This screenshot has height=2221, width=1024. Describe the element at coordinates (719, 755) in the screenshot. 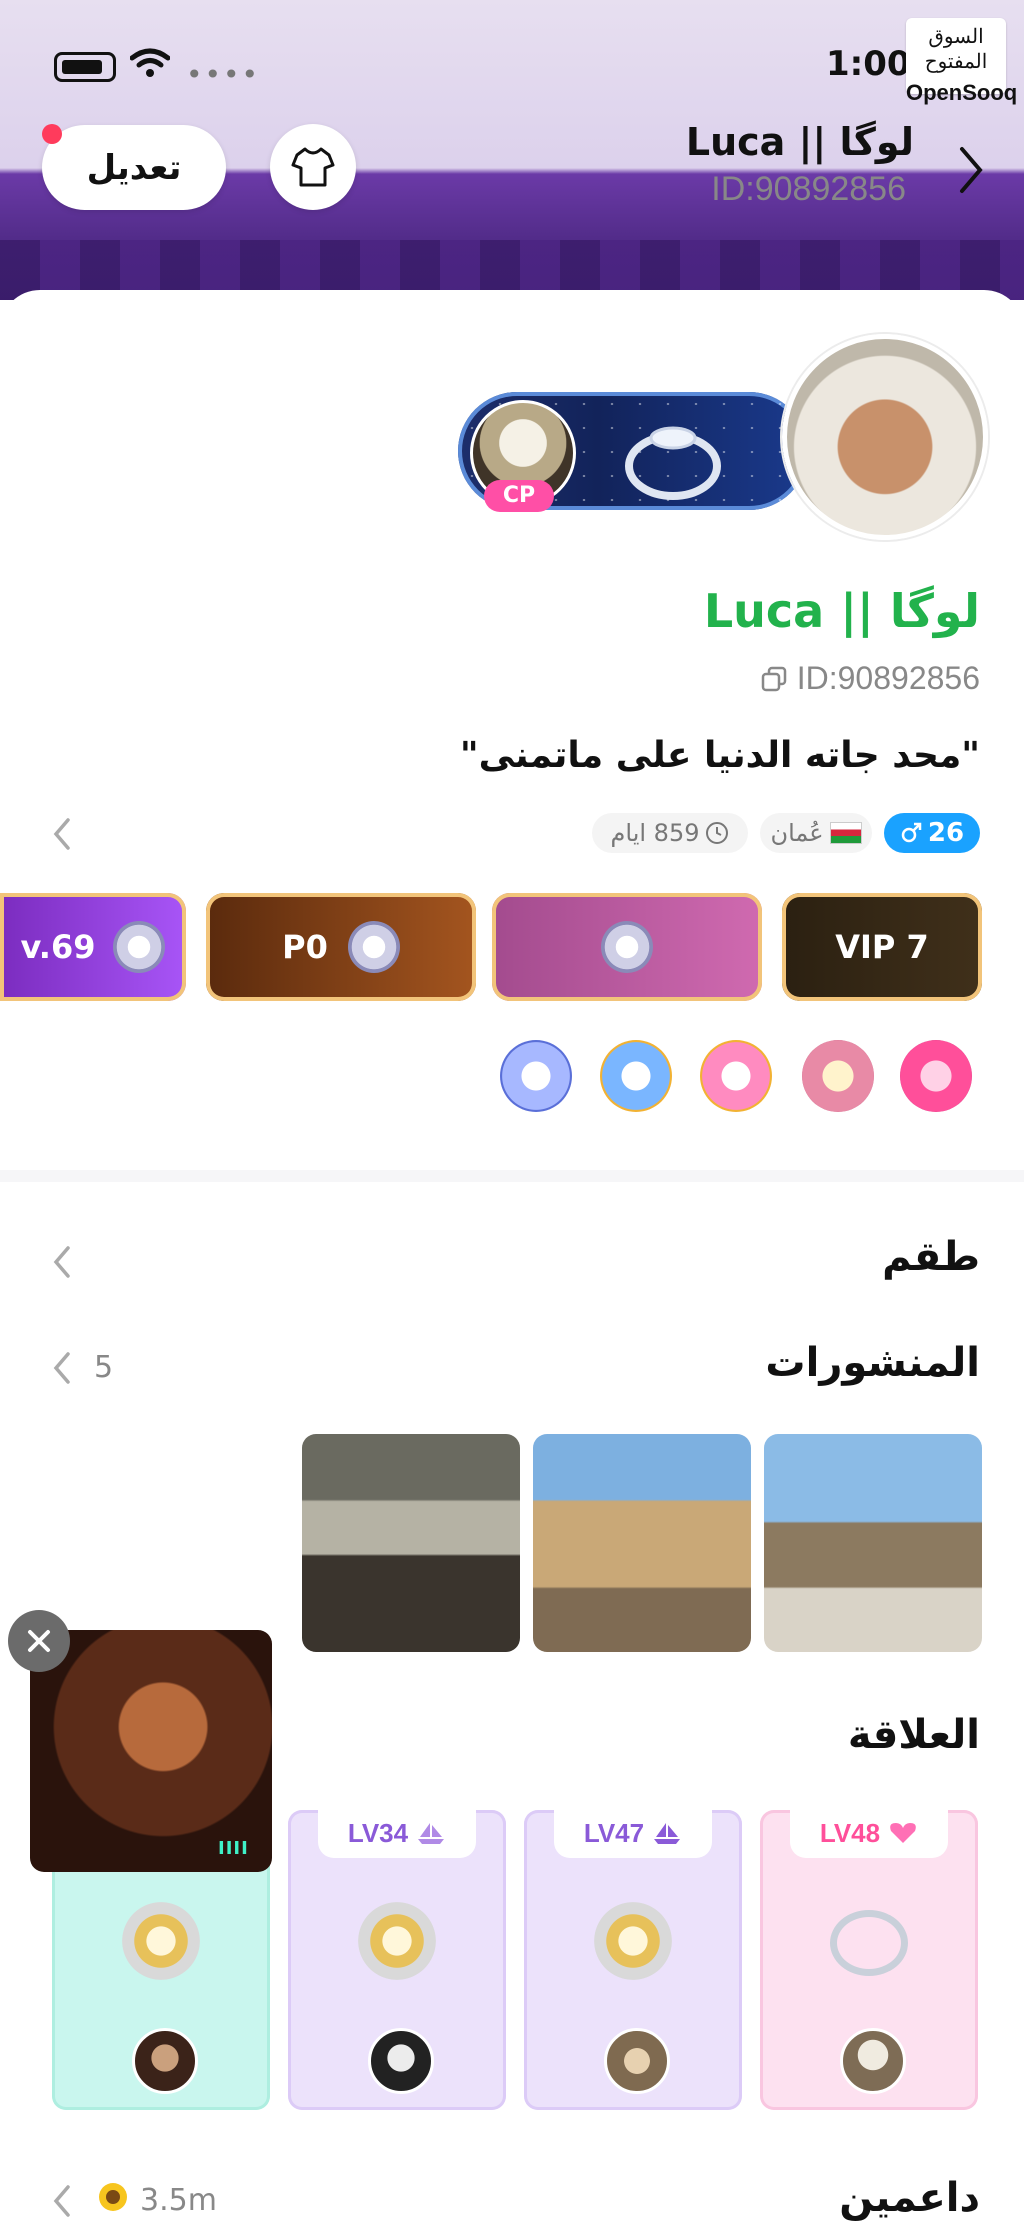

I see `profile-bio: "محد جاته الدنيا على ماتمنى"` at that location.